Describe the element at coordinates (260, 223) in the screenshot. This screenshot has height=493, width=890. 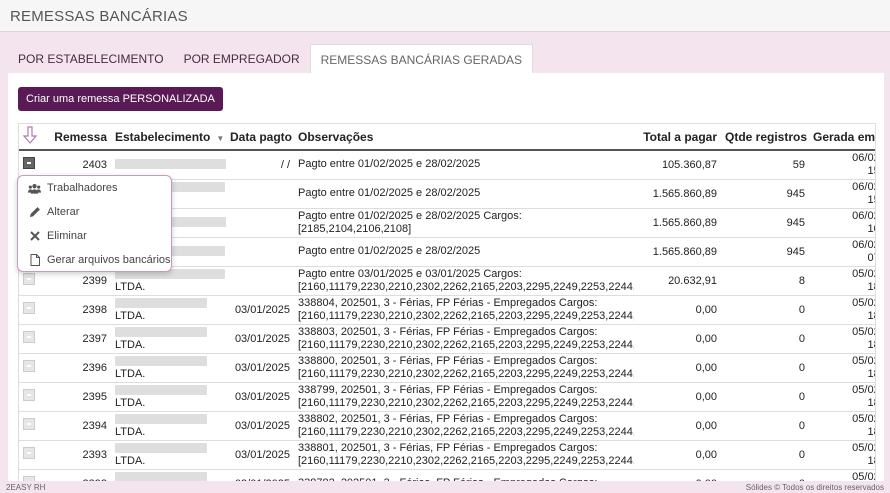
I see `cell-data-pagto` at that location.